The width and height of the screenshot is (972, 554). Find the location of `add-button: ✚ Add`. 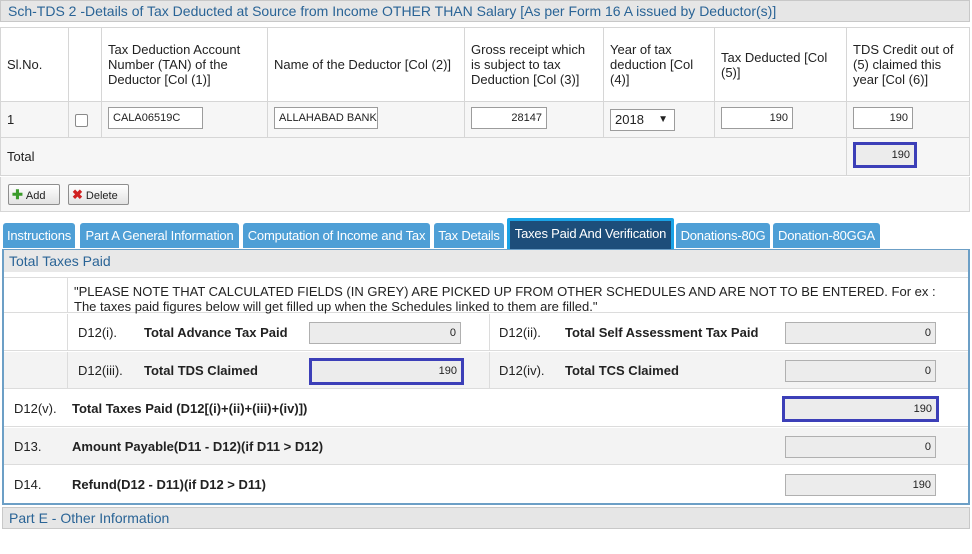

add-button: ✚ Add is located at coordinates (34, 194).